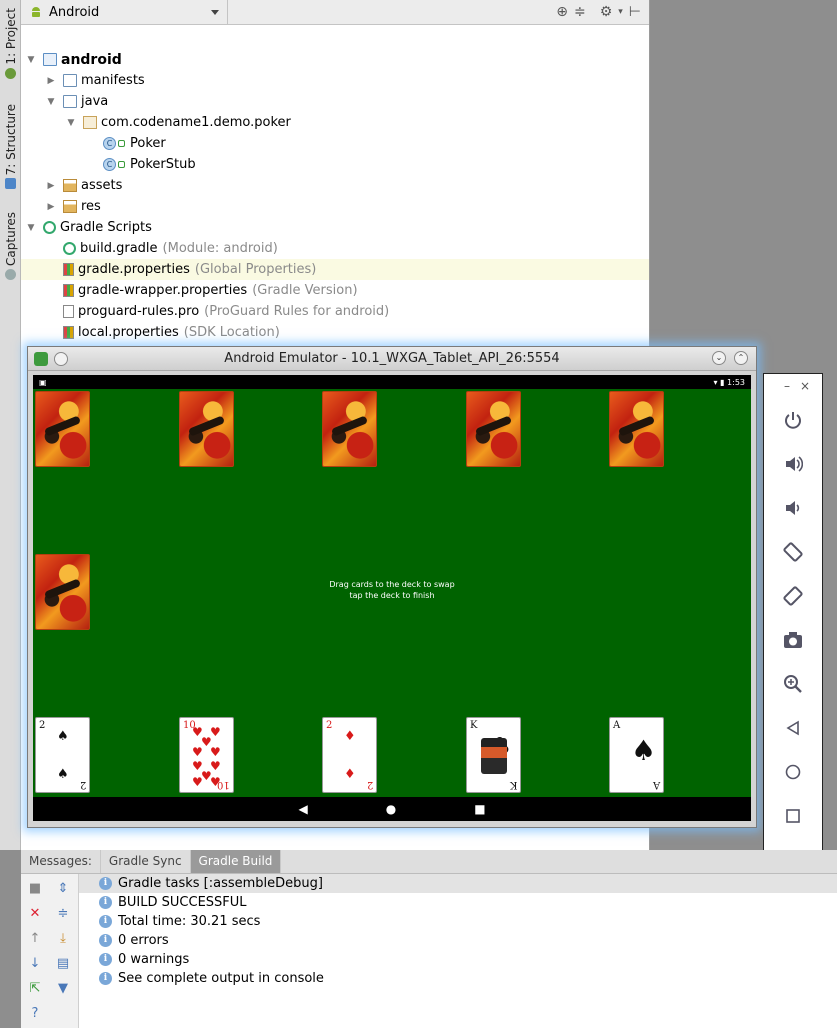  What do you see at coordinates (719, 358) in the screenshot?
I see `minimize-icon: ⌄` at bounding box center [719, 358].